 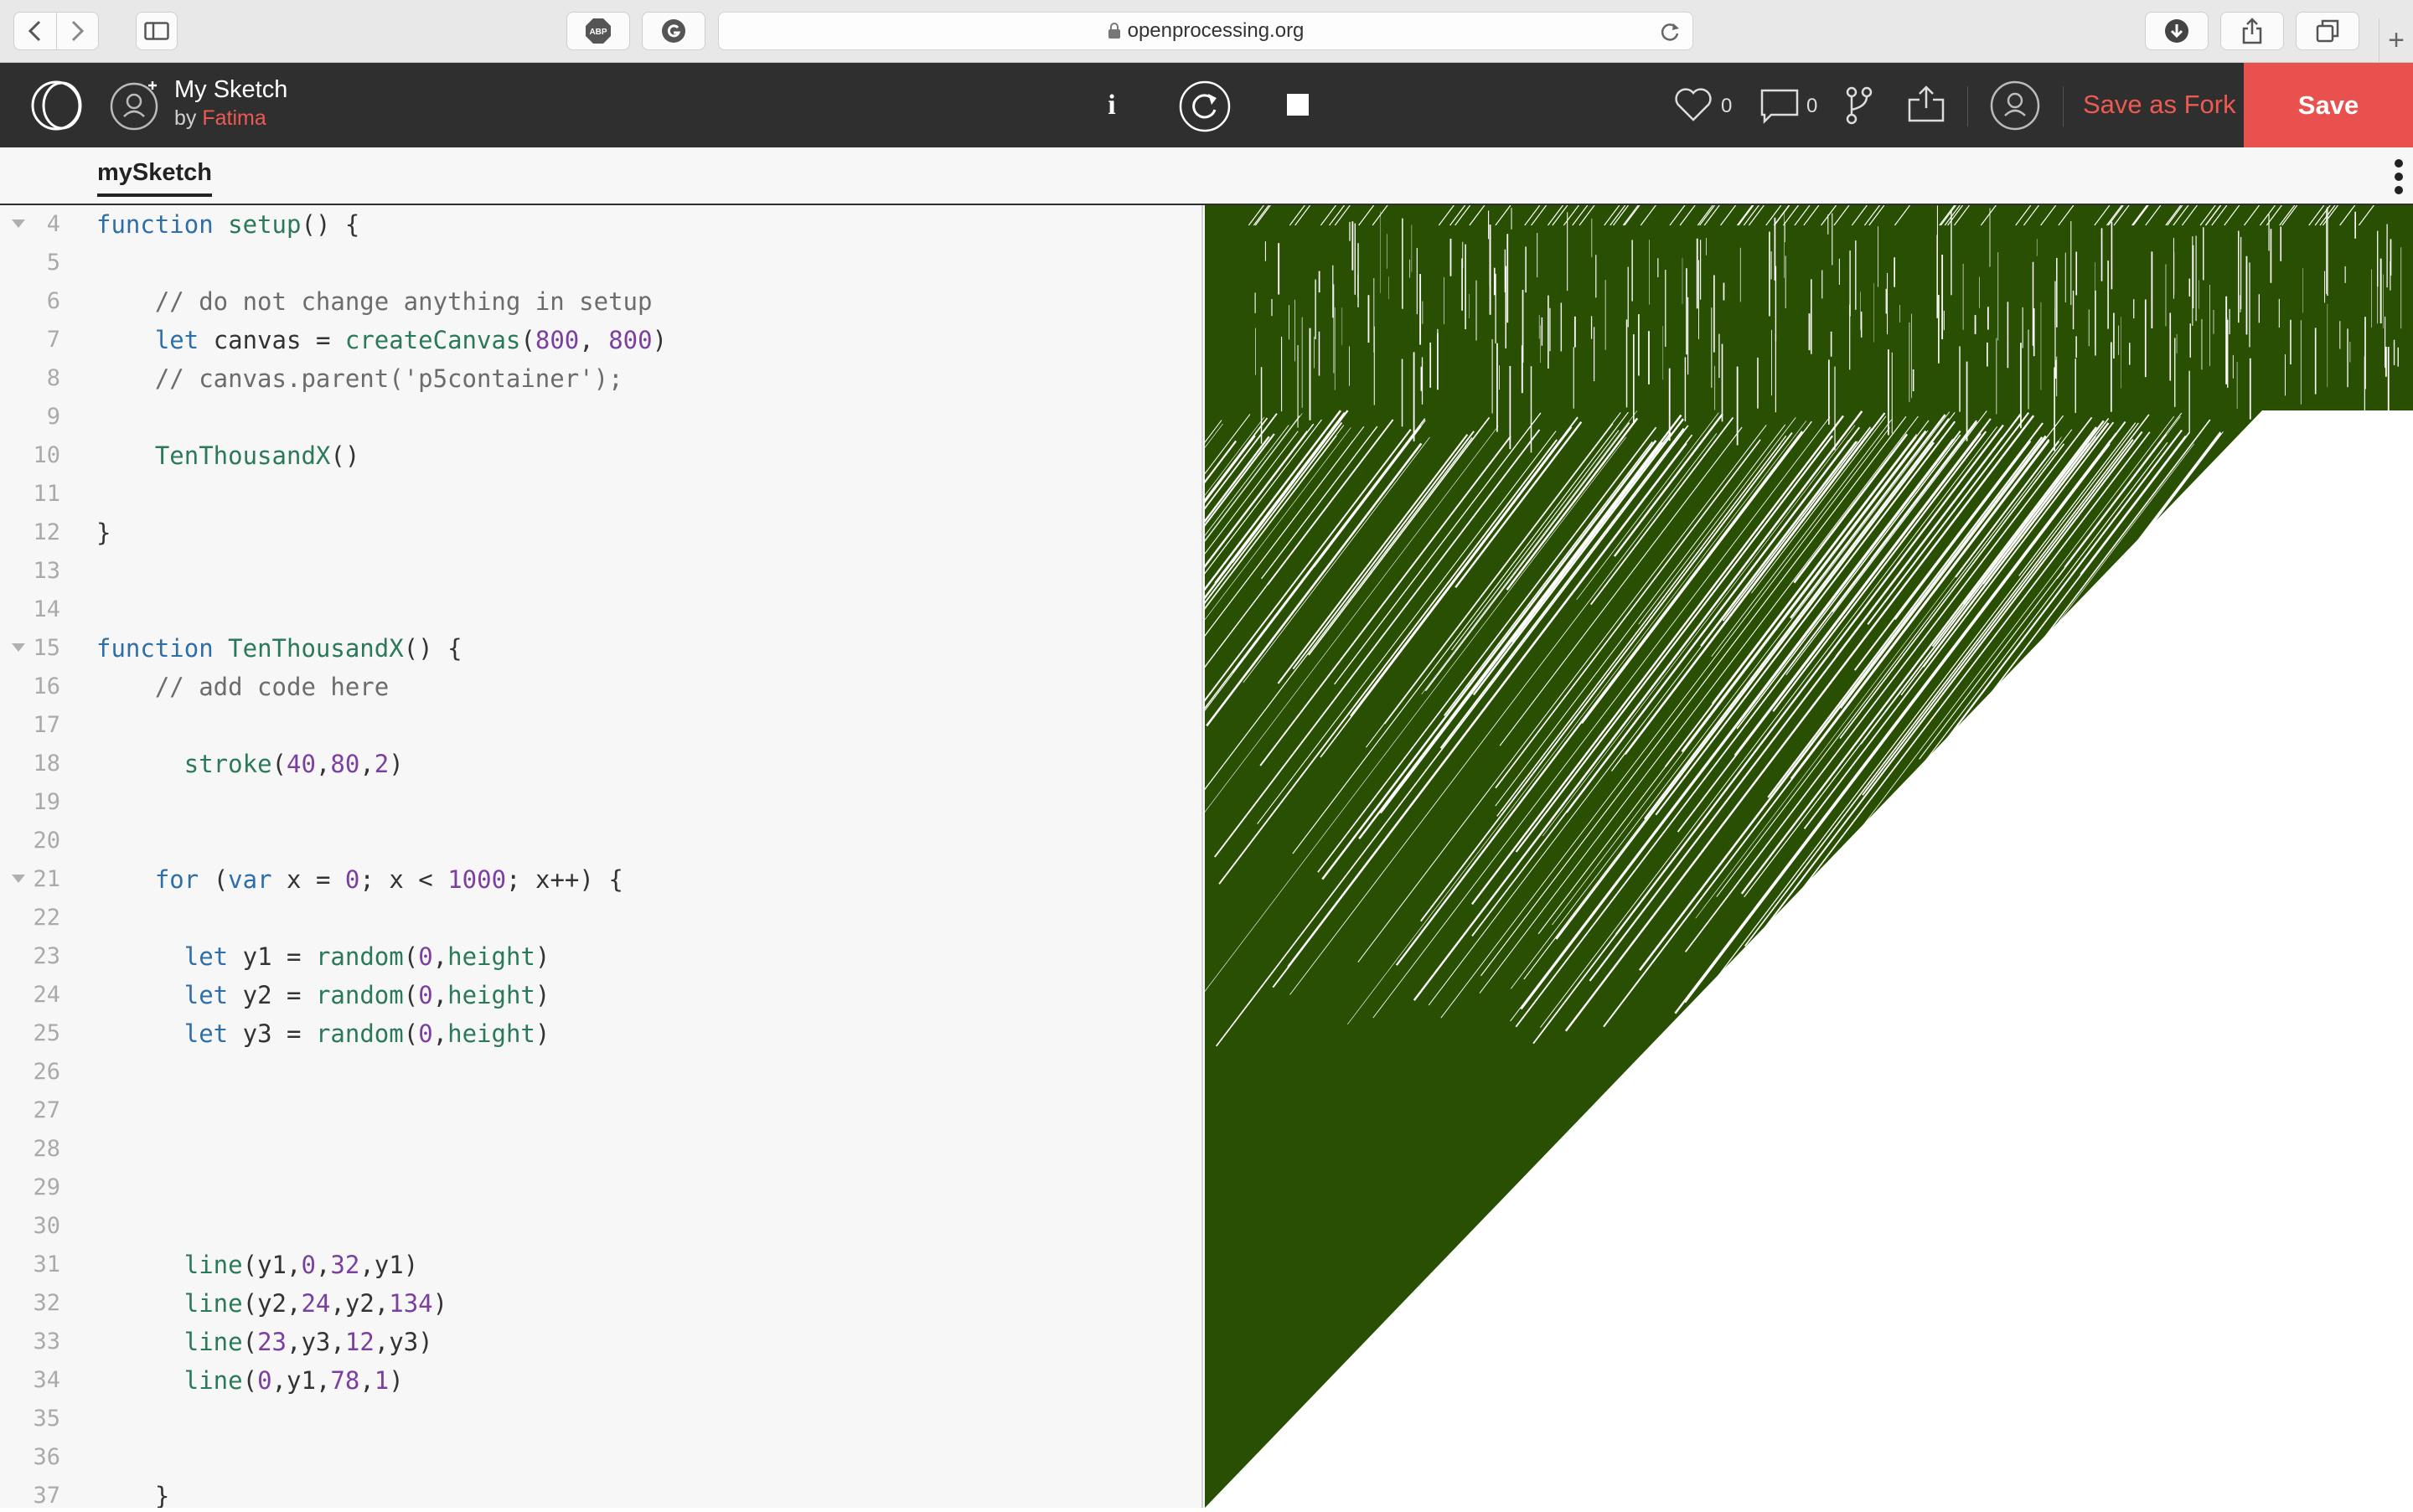 I want to click on line-number: 12, so click(x=46, y=532).